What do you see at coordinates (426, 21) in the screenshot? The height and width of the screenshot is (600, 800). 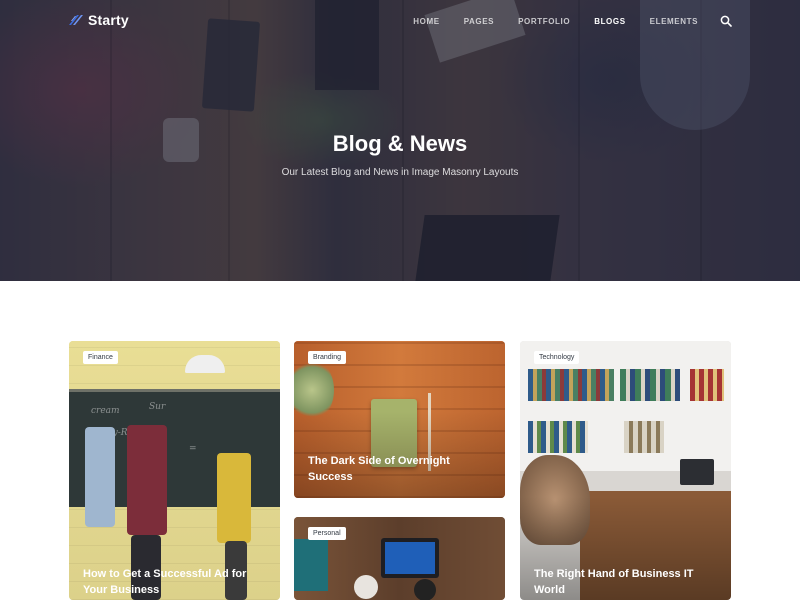 I see `nav-item-home: HOME` at bounding box center [426, 21].